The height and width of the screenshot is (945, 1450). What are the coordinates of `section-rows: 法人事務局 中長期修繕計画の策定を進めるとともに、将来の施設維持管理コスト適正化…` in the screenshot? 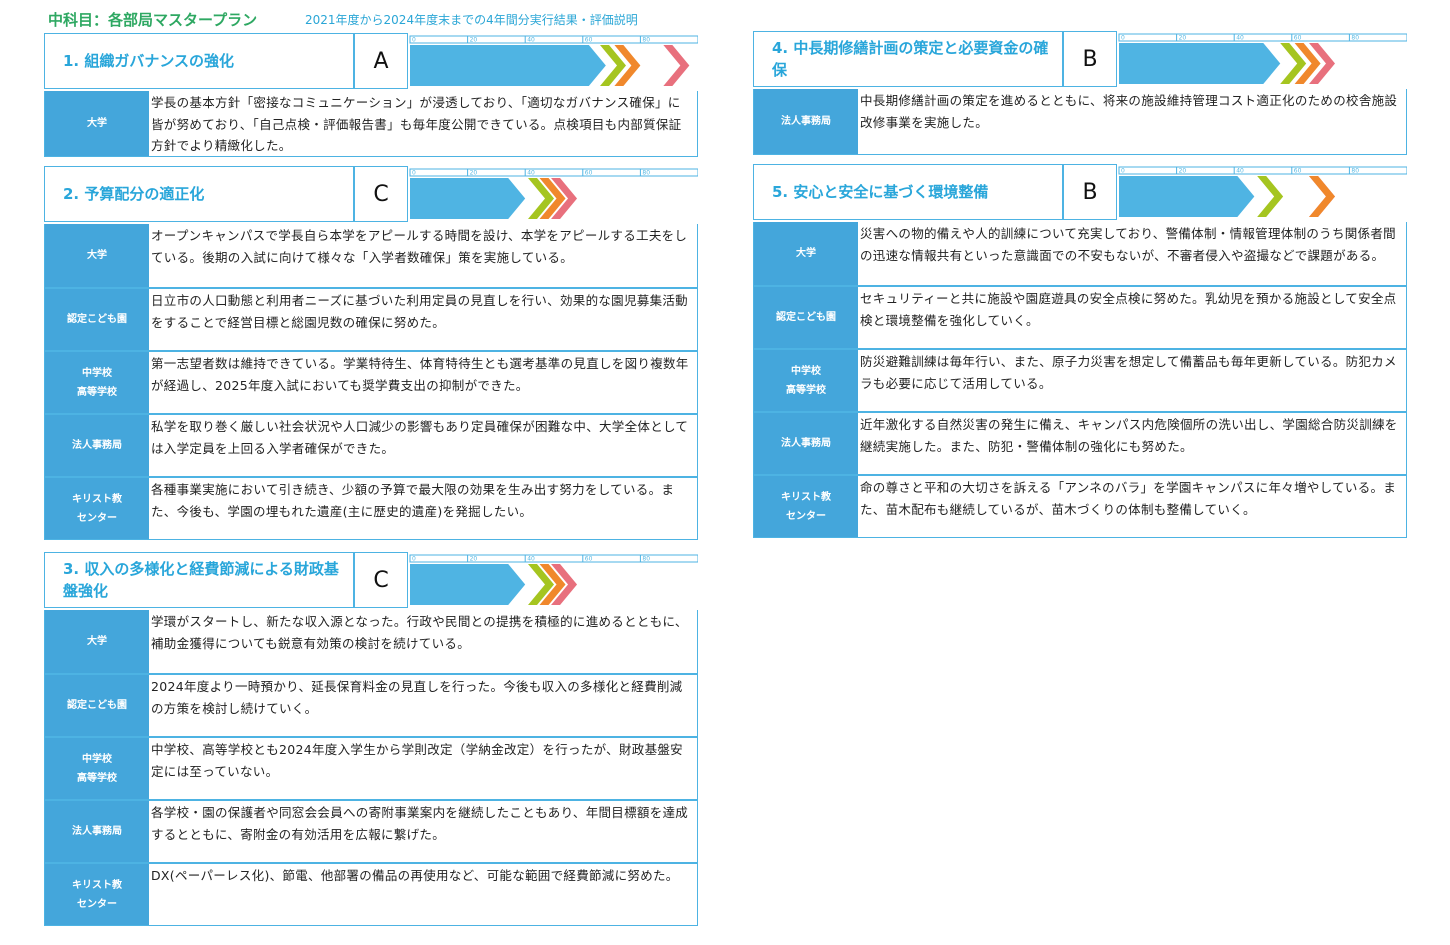 It's located at (1080, 122).